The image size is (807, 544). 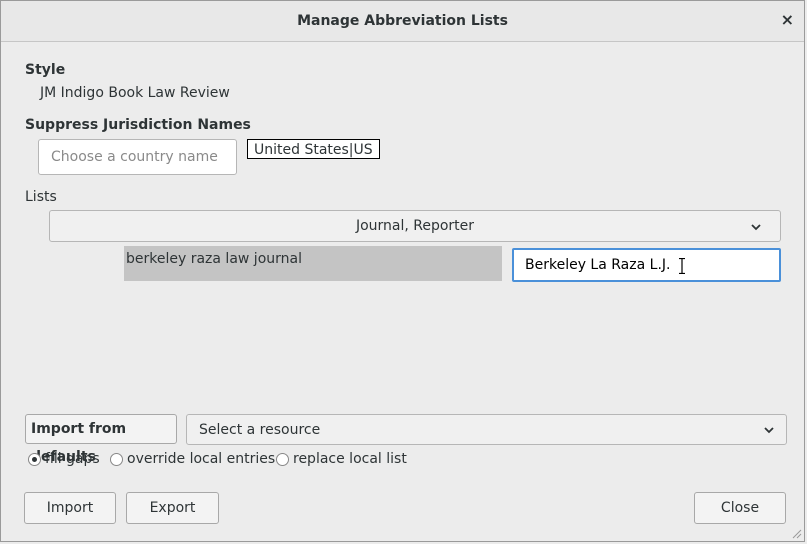 I want to click on mode-override-label: override local entries, so click(x=201, y=459).